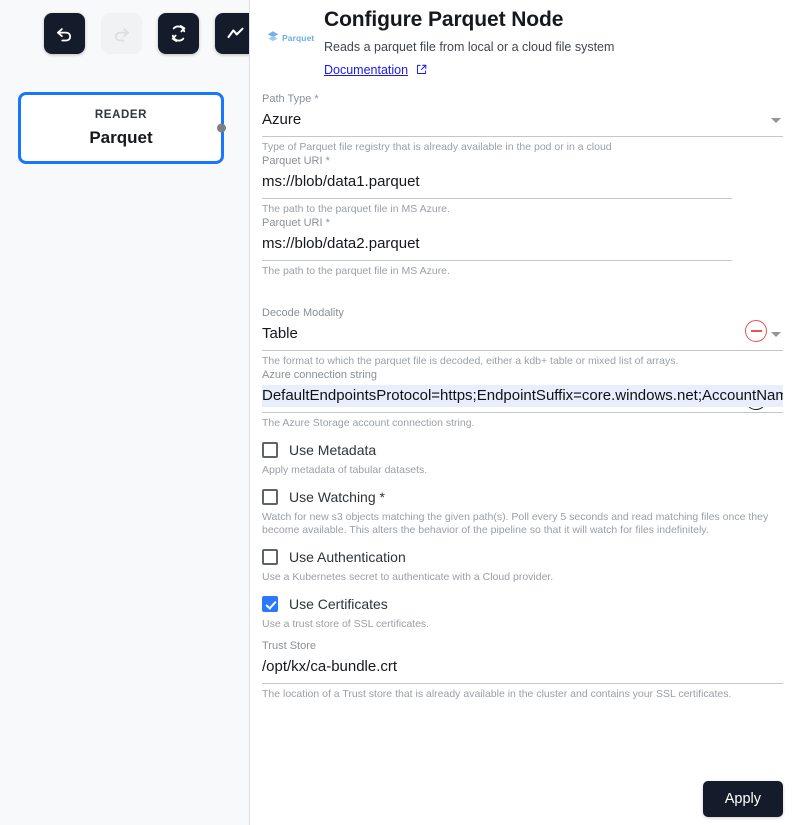 The height and width of the screenshot is (825, 799). I want to click on field-trust-store-label: Trust Store, so click(289, 646).